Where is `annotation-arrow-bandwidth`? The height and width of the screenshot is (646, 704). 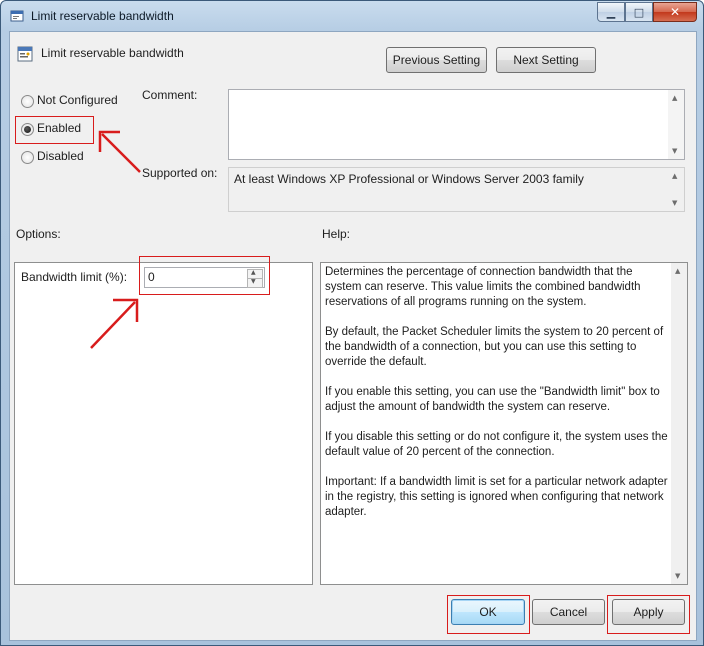 annotation-arrow-bandwidth is located at coordinates (114, 323).